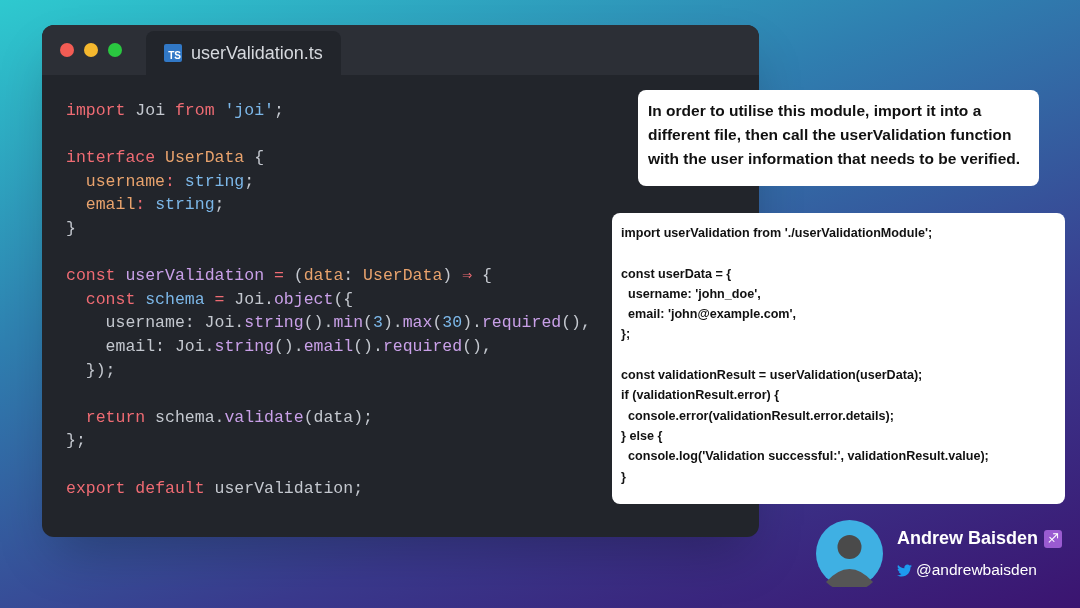  Describe the element at coordinates (777, 233) in the screenshot. I see `code-line: import userValidation from './userValidationModule';` at that location.